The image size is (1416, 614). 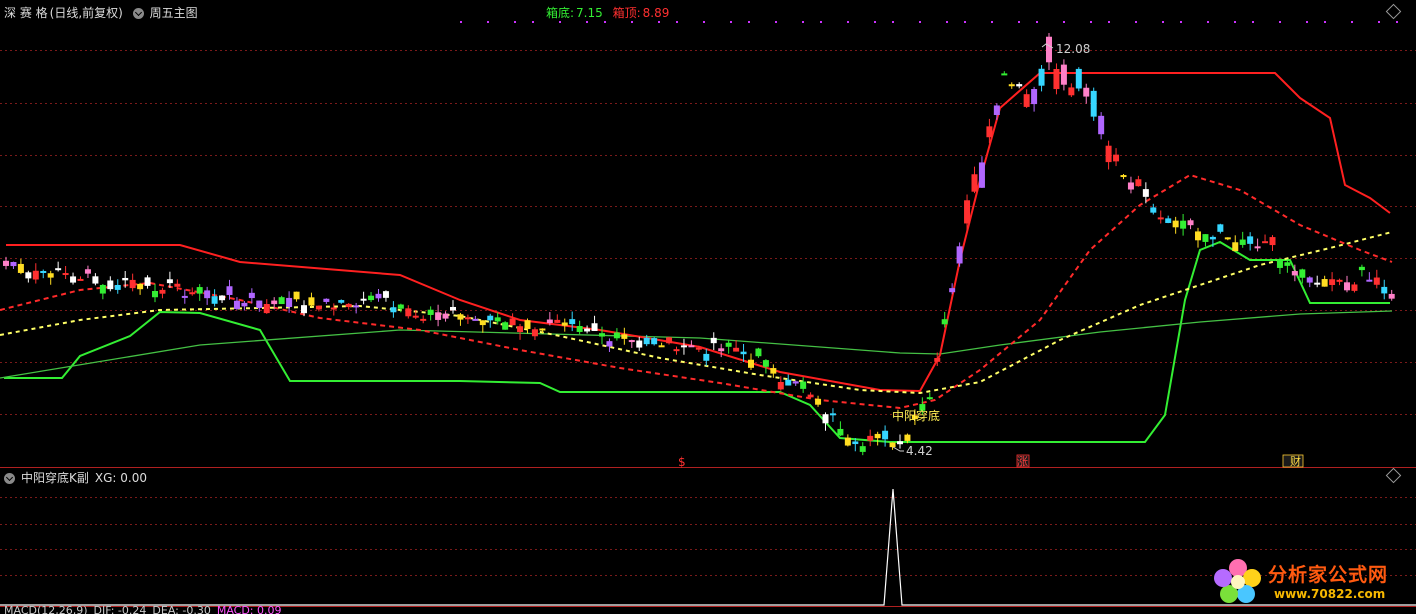 What do you see at coordinates (55, 478) in the screenshot?
I see `indicator-title: 中阳穿底K副` at bounding box center [55, 478].